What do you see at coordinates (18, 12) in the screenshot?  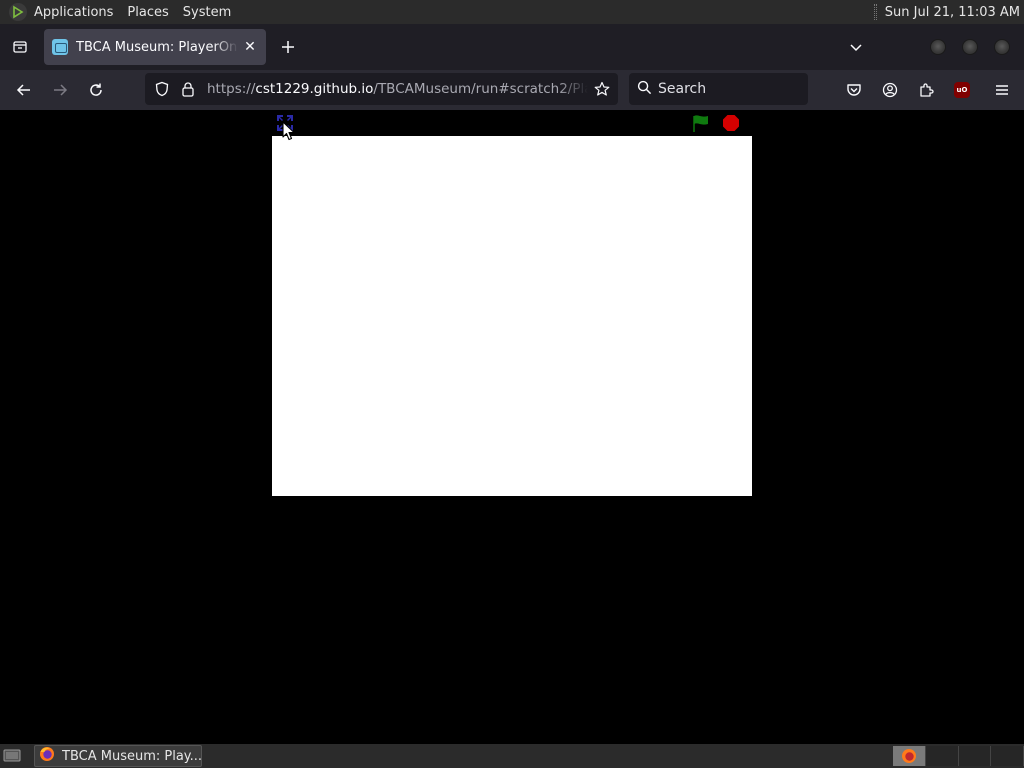 I see `distro-logo-icon` at bounding box center [18, 12].